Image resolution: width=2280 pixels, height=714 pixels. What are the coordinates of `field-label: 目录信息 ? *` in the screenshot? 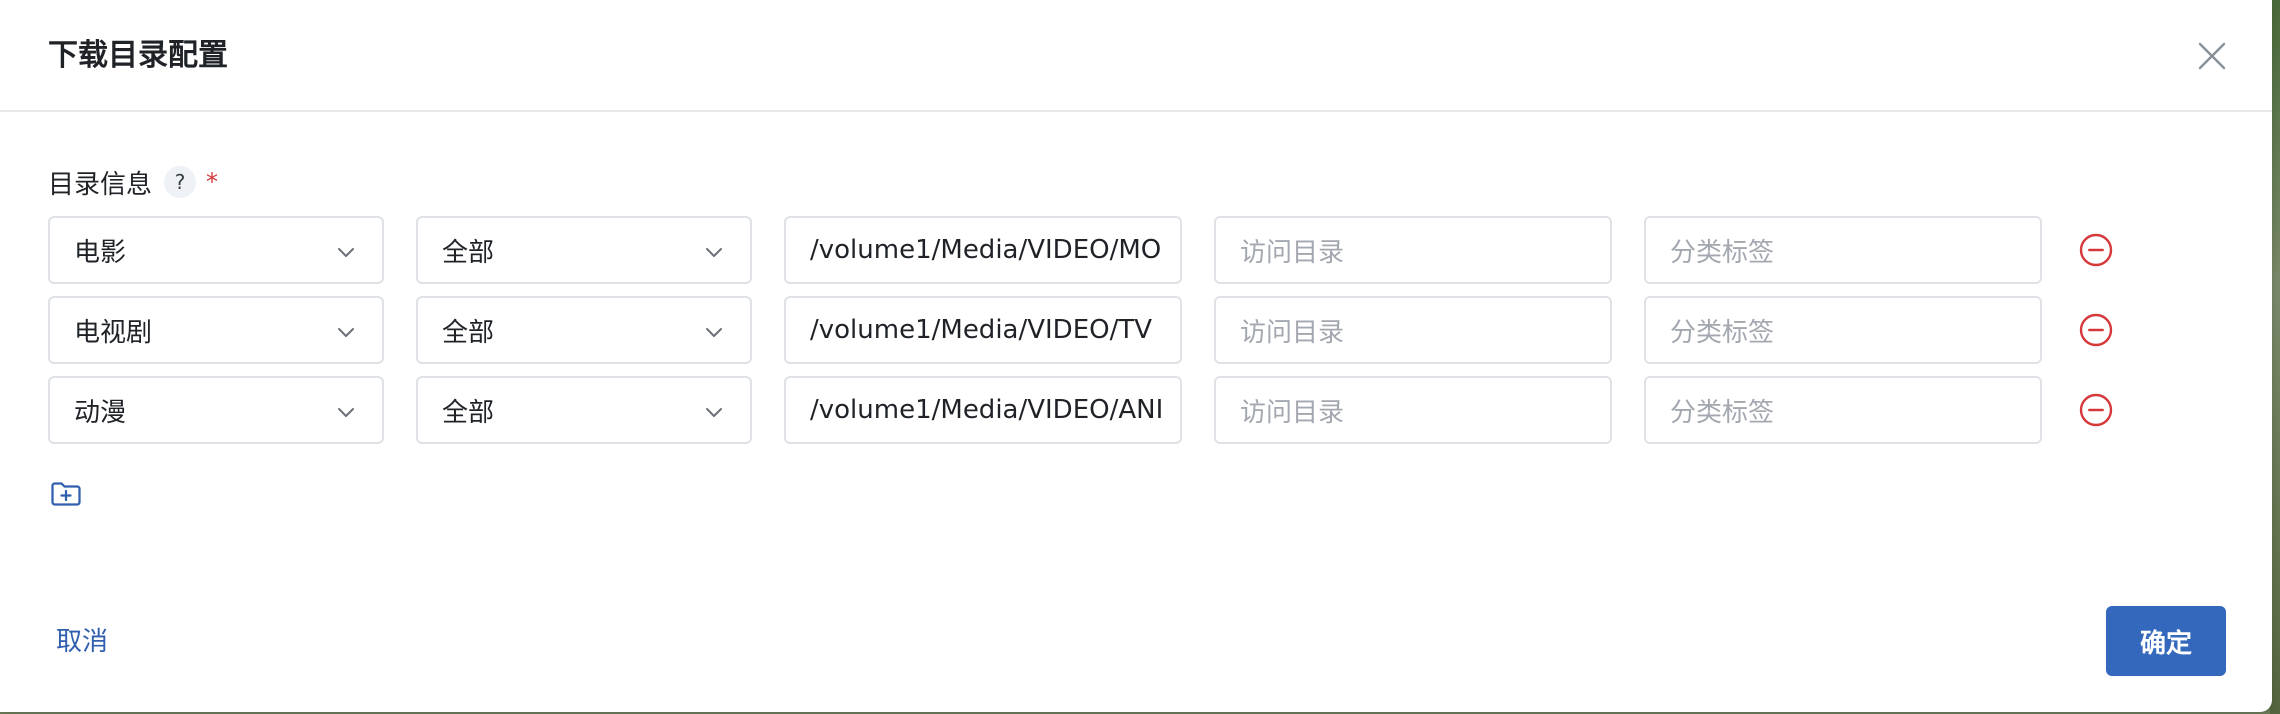 It's located at (133, 182).